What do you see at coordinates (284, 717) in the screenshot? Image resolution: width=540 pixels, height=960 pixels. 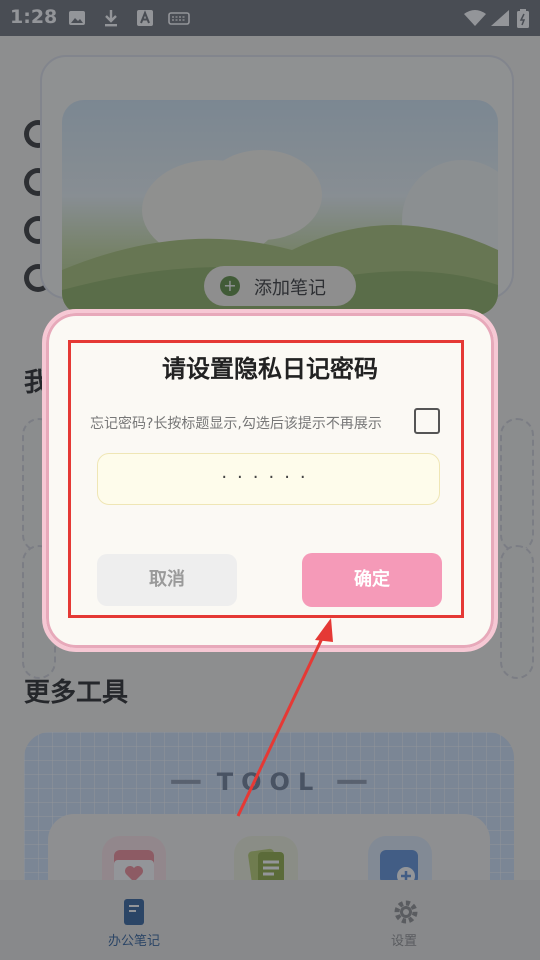 I see `annotation-arrow` at bounding box center [284, 717].